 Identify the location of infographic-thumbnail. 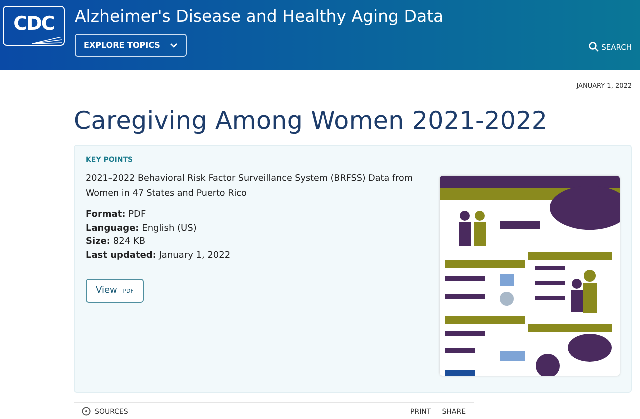
(530, 276).